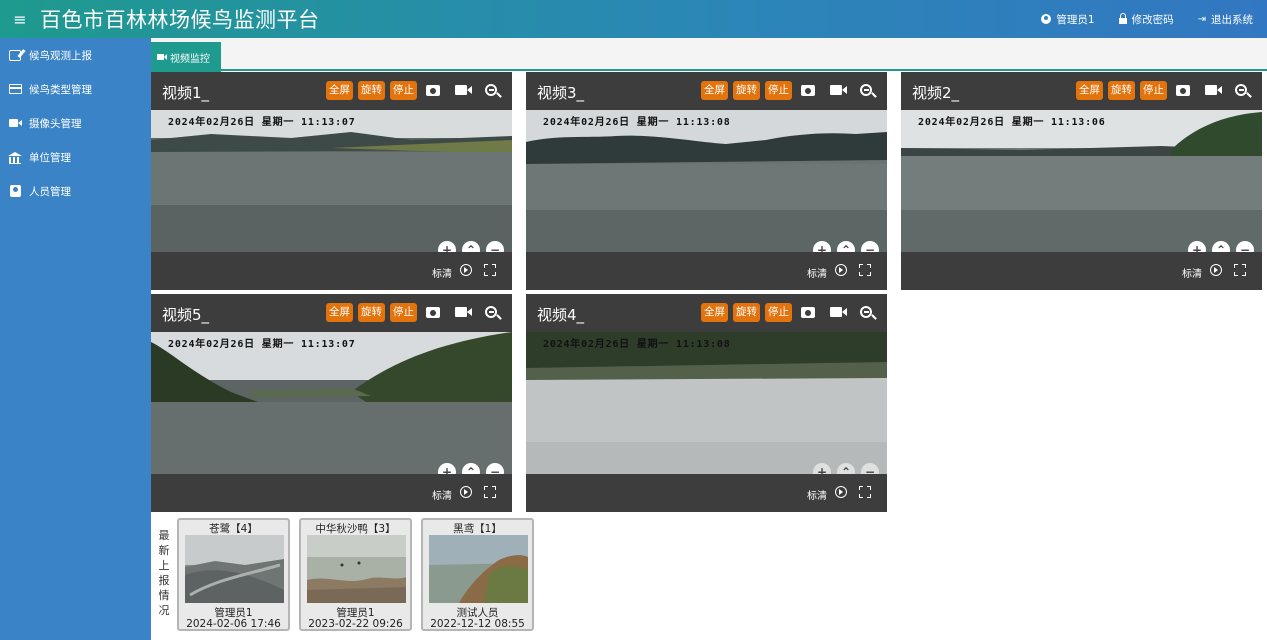  Describe the element at coordinates (1068, 19) in the screenshot. I see `user-menu: 管理员1` at that location.